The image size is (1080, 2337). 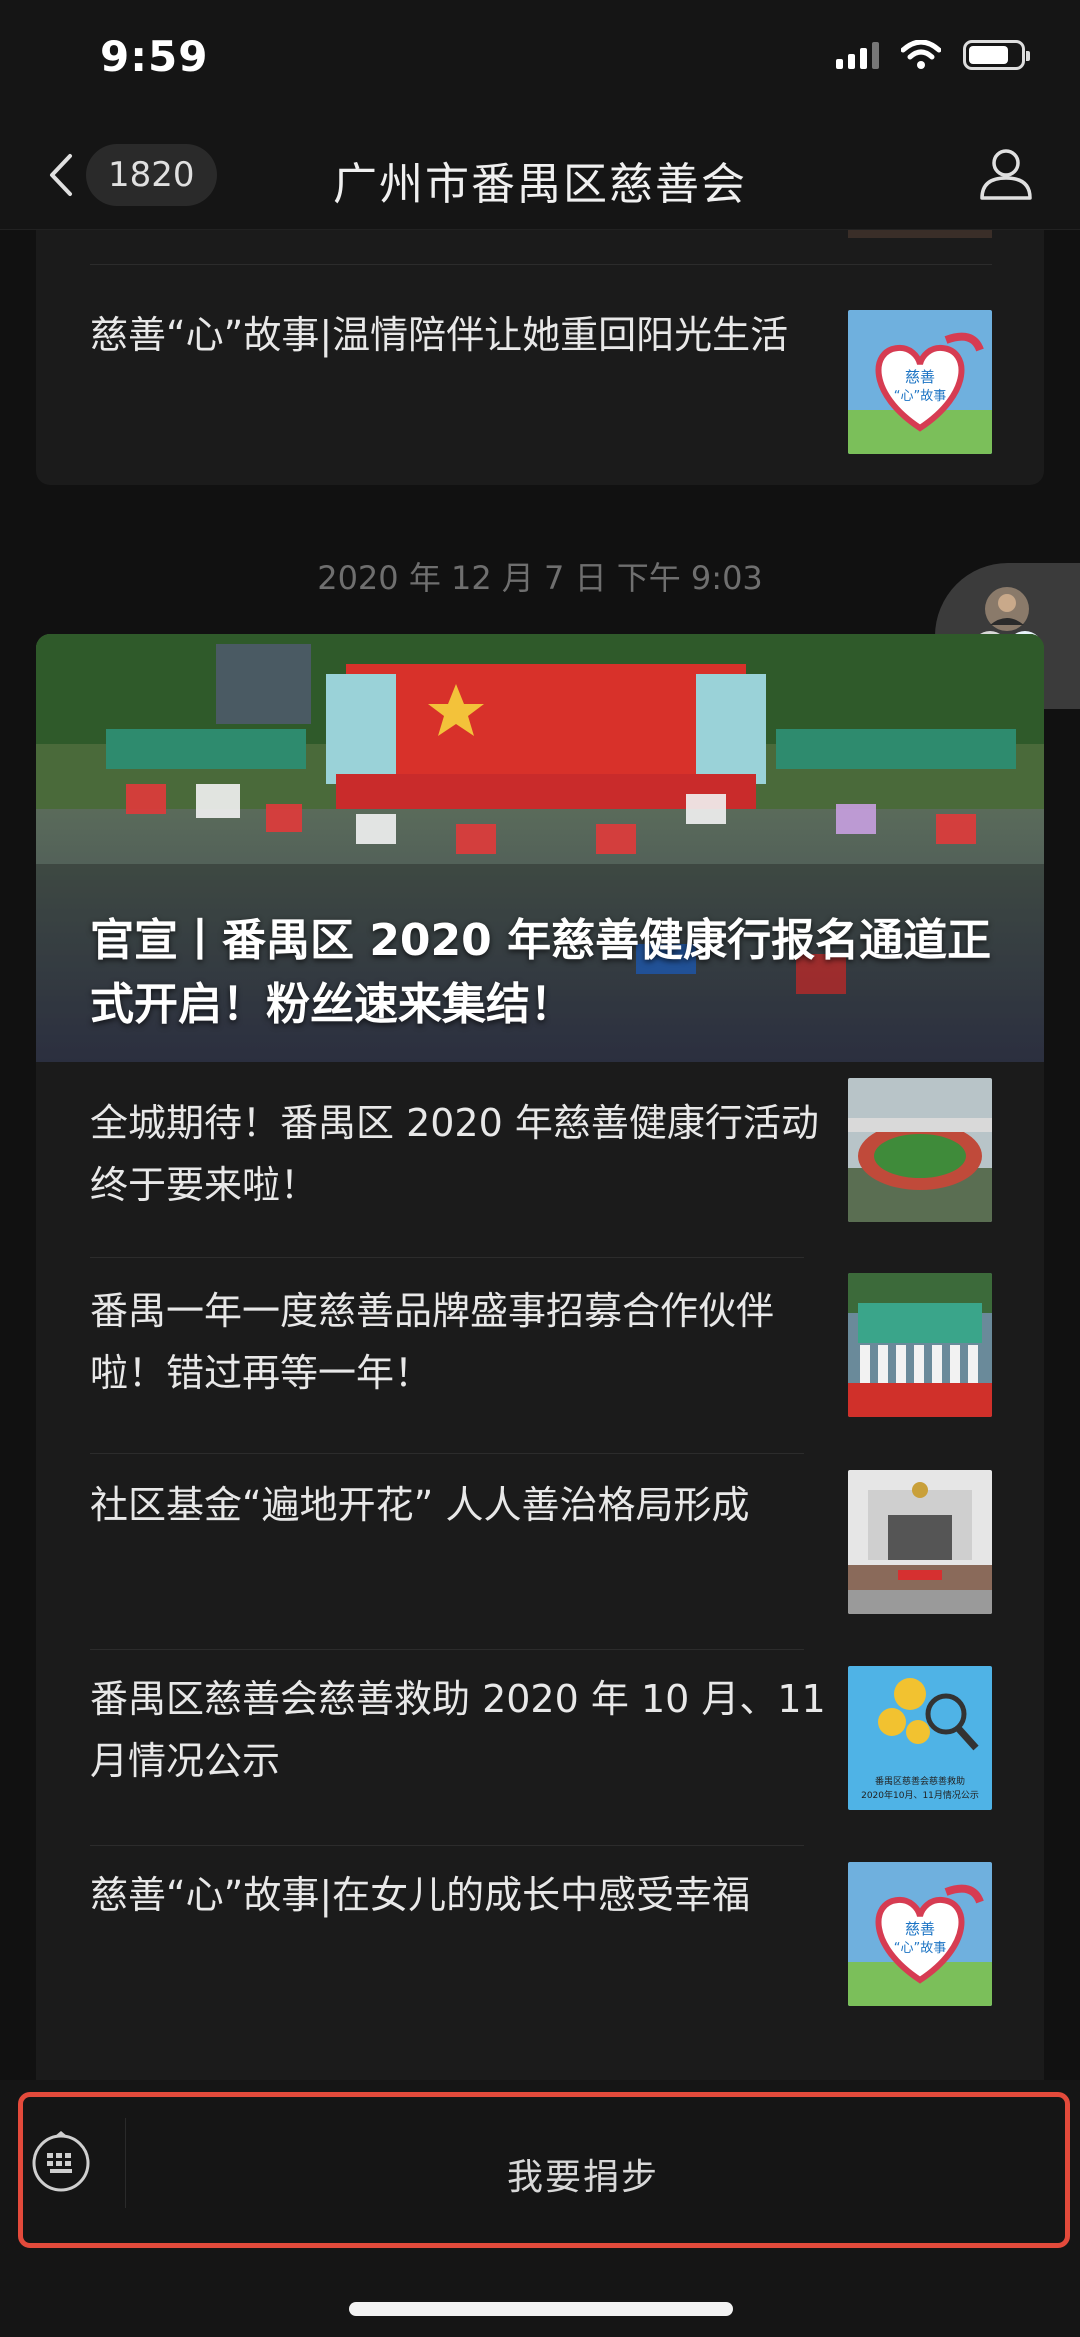 What do you see at coordinates (540, 1944) in the screenshot?
I see `list-item: 慈善“心”故事|在女儿的成长中感受幸福 慈善 “心”故事` at bounding box center [540, 1944].